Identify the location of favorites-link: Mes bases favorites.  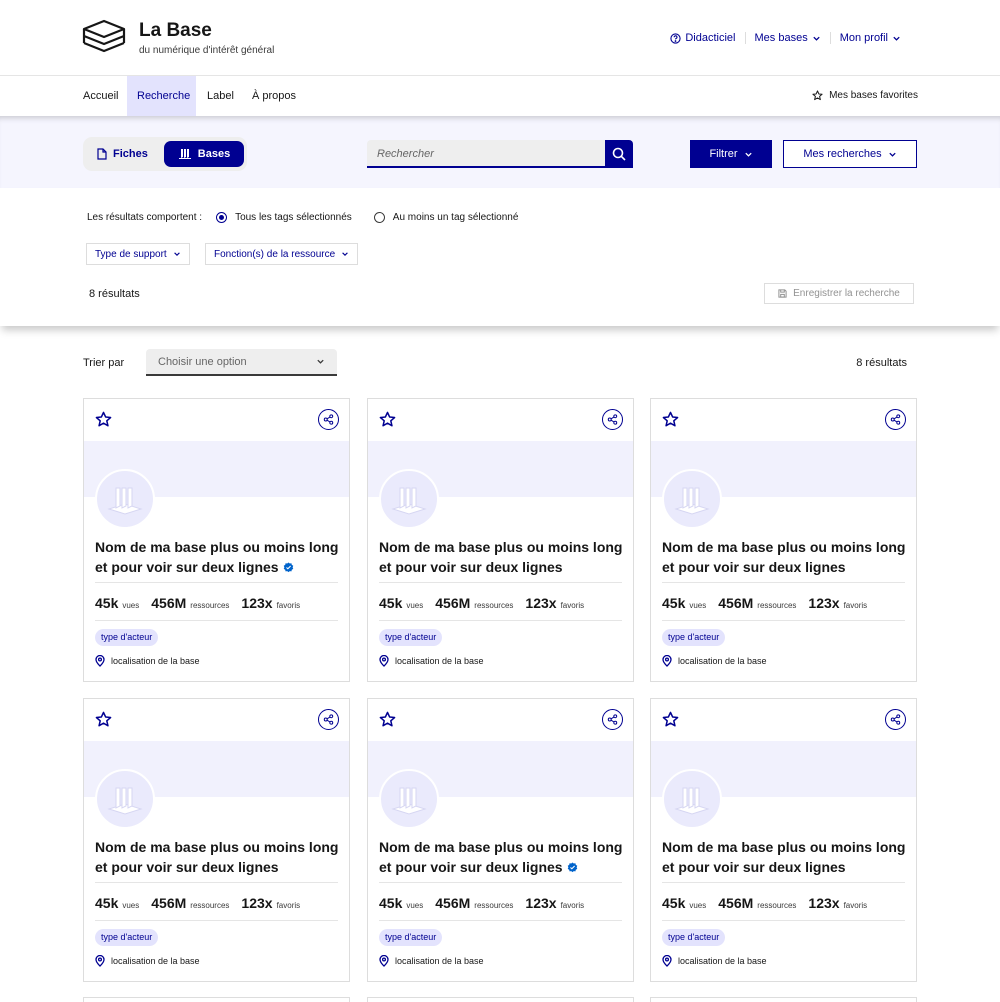
(865, 95).